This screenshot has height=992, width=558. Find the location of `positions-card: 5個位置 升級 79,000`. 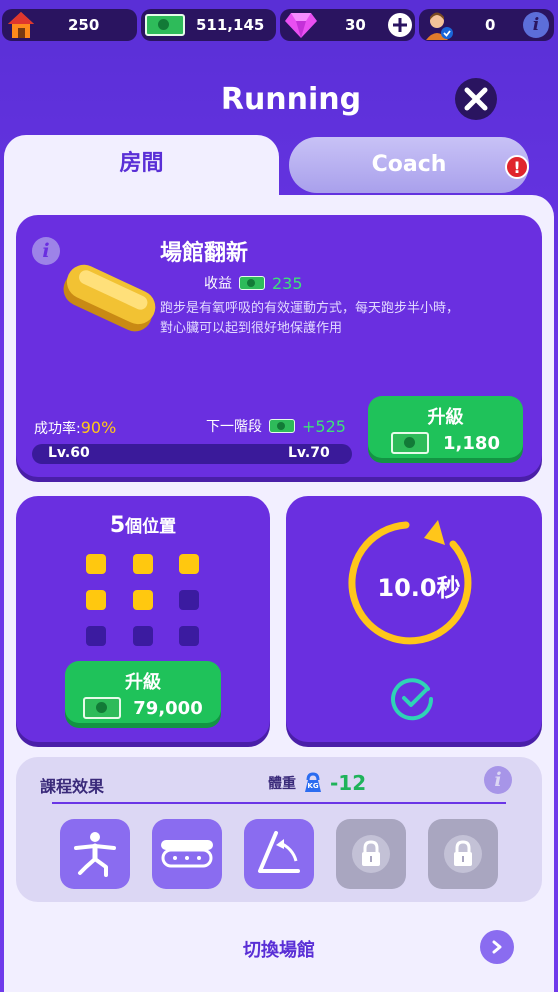

positions-card: 5個位置 升級 79,000 is located at coordinates (143, 619).